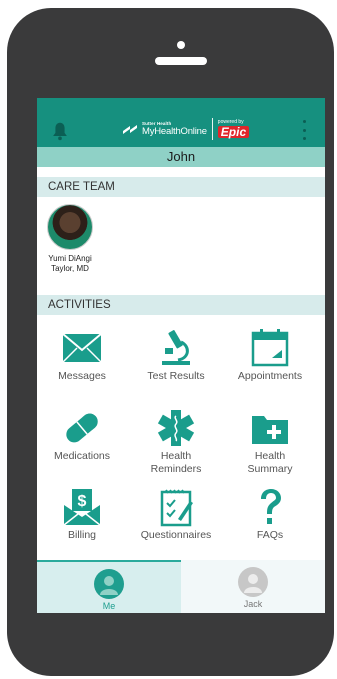 This screenshot has width=337, height=679. What do you see at coordinates (270, 348) in the screenshot?
I see `calendar-icon` at bounding box center [270, 348].